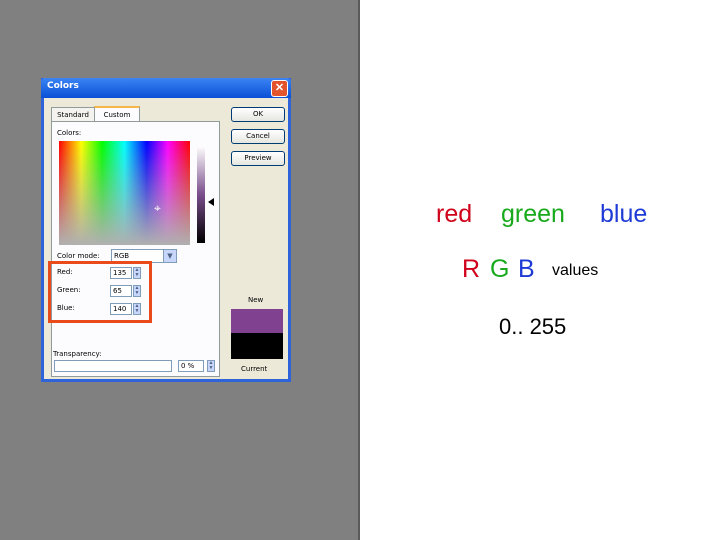 This screenshot has width=720, height=540. Describe the element at coordinates (533, 214) in the screenshot. I see `label-green: green` at that location.